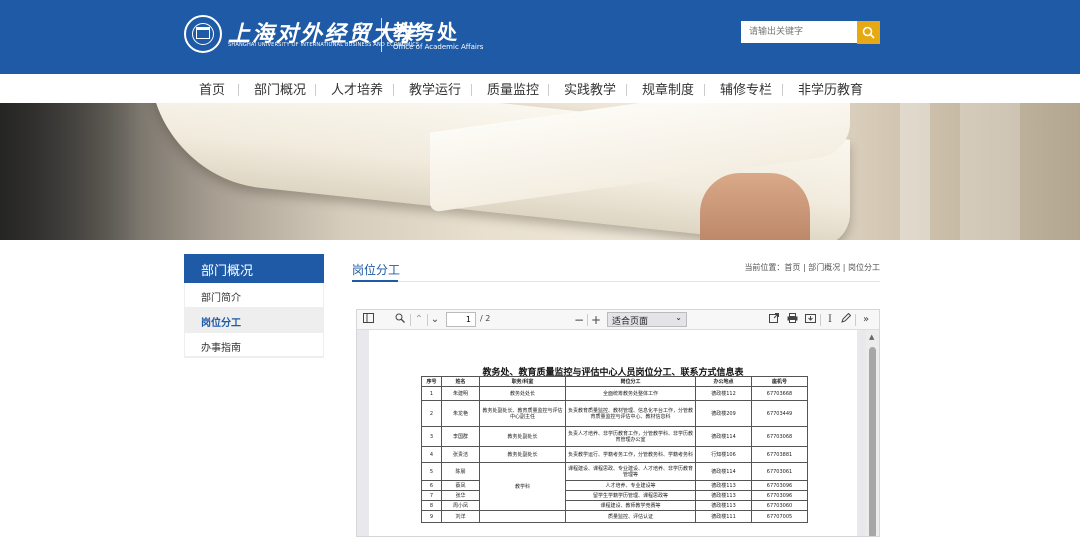 The height and width of the screenshot is (537, 1080). What do you see at coordinates (779, 393) in the screenshot?
I see `table-cell: 67703668` at bounding box center [779, 393].